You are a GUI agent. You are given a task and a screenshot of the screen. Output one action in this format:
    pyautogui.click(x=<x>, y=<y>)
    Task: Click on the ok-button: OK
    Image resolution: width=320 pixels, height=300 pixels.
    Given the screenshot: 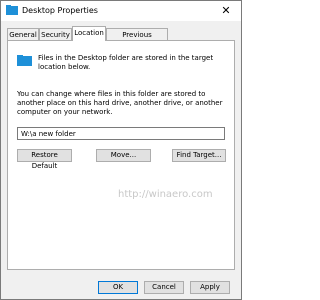 What is the action you would take?
    pyautogui.click(x=118, y=287)
    